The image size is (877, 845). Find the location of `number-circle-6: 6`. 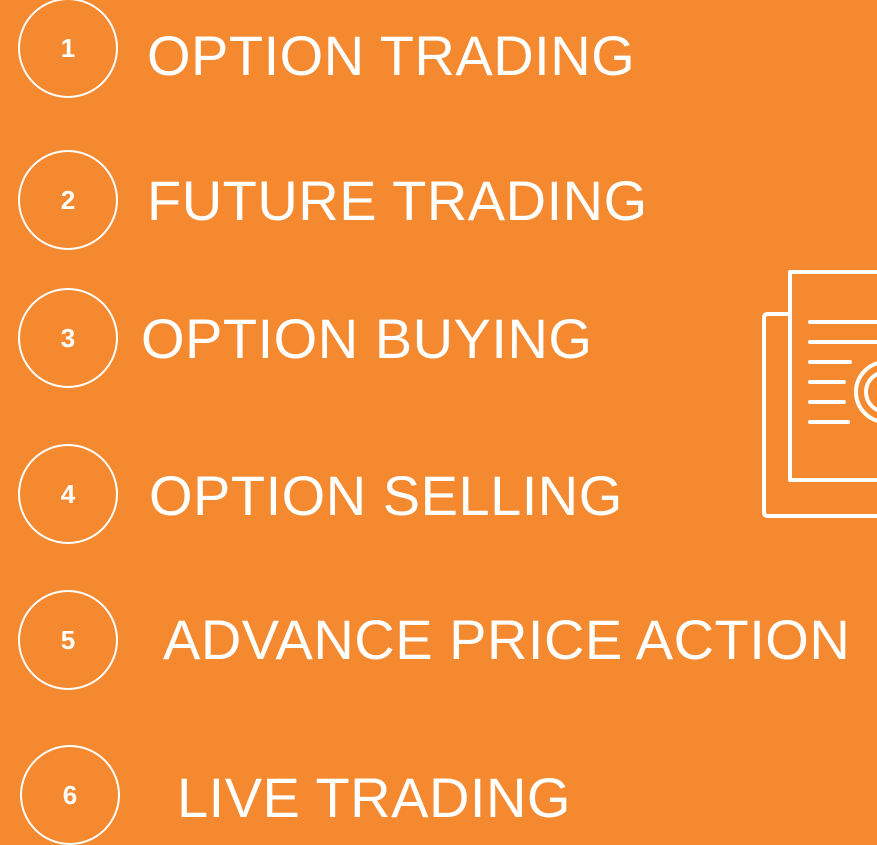

number-circle-6: 6 is located at coordinates (70, 795).